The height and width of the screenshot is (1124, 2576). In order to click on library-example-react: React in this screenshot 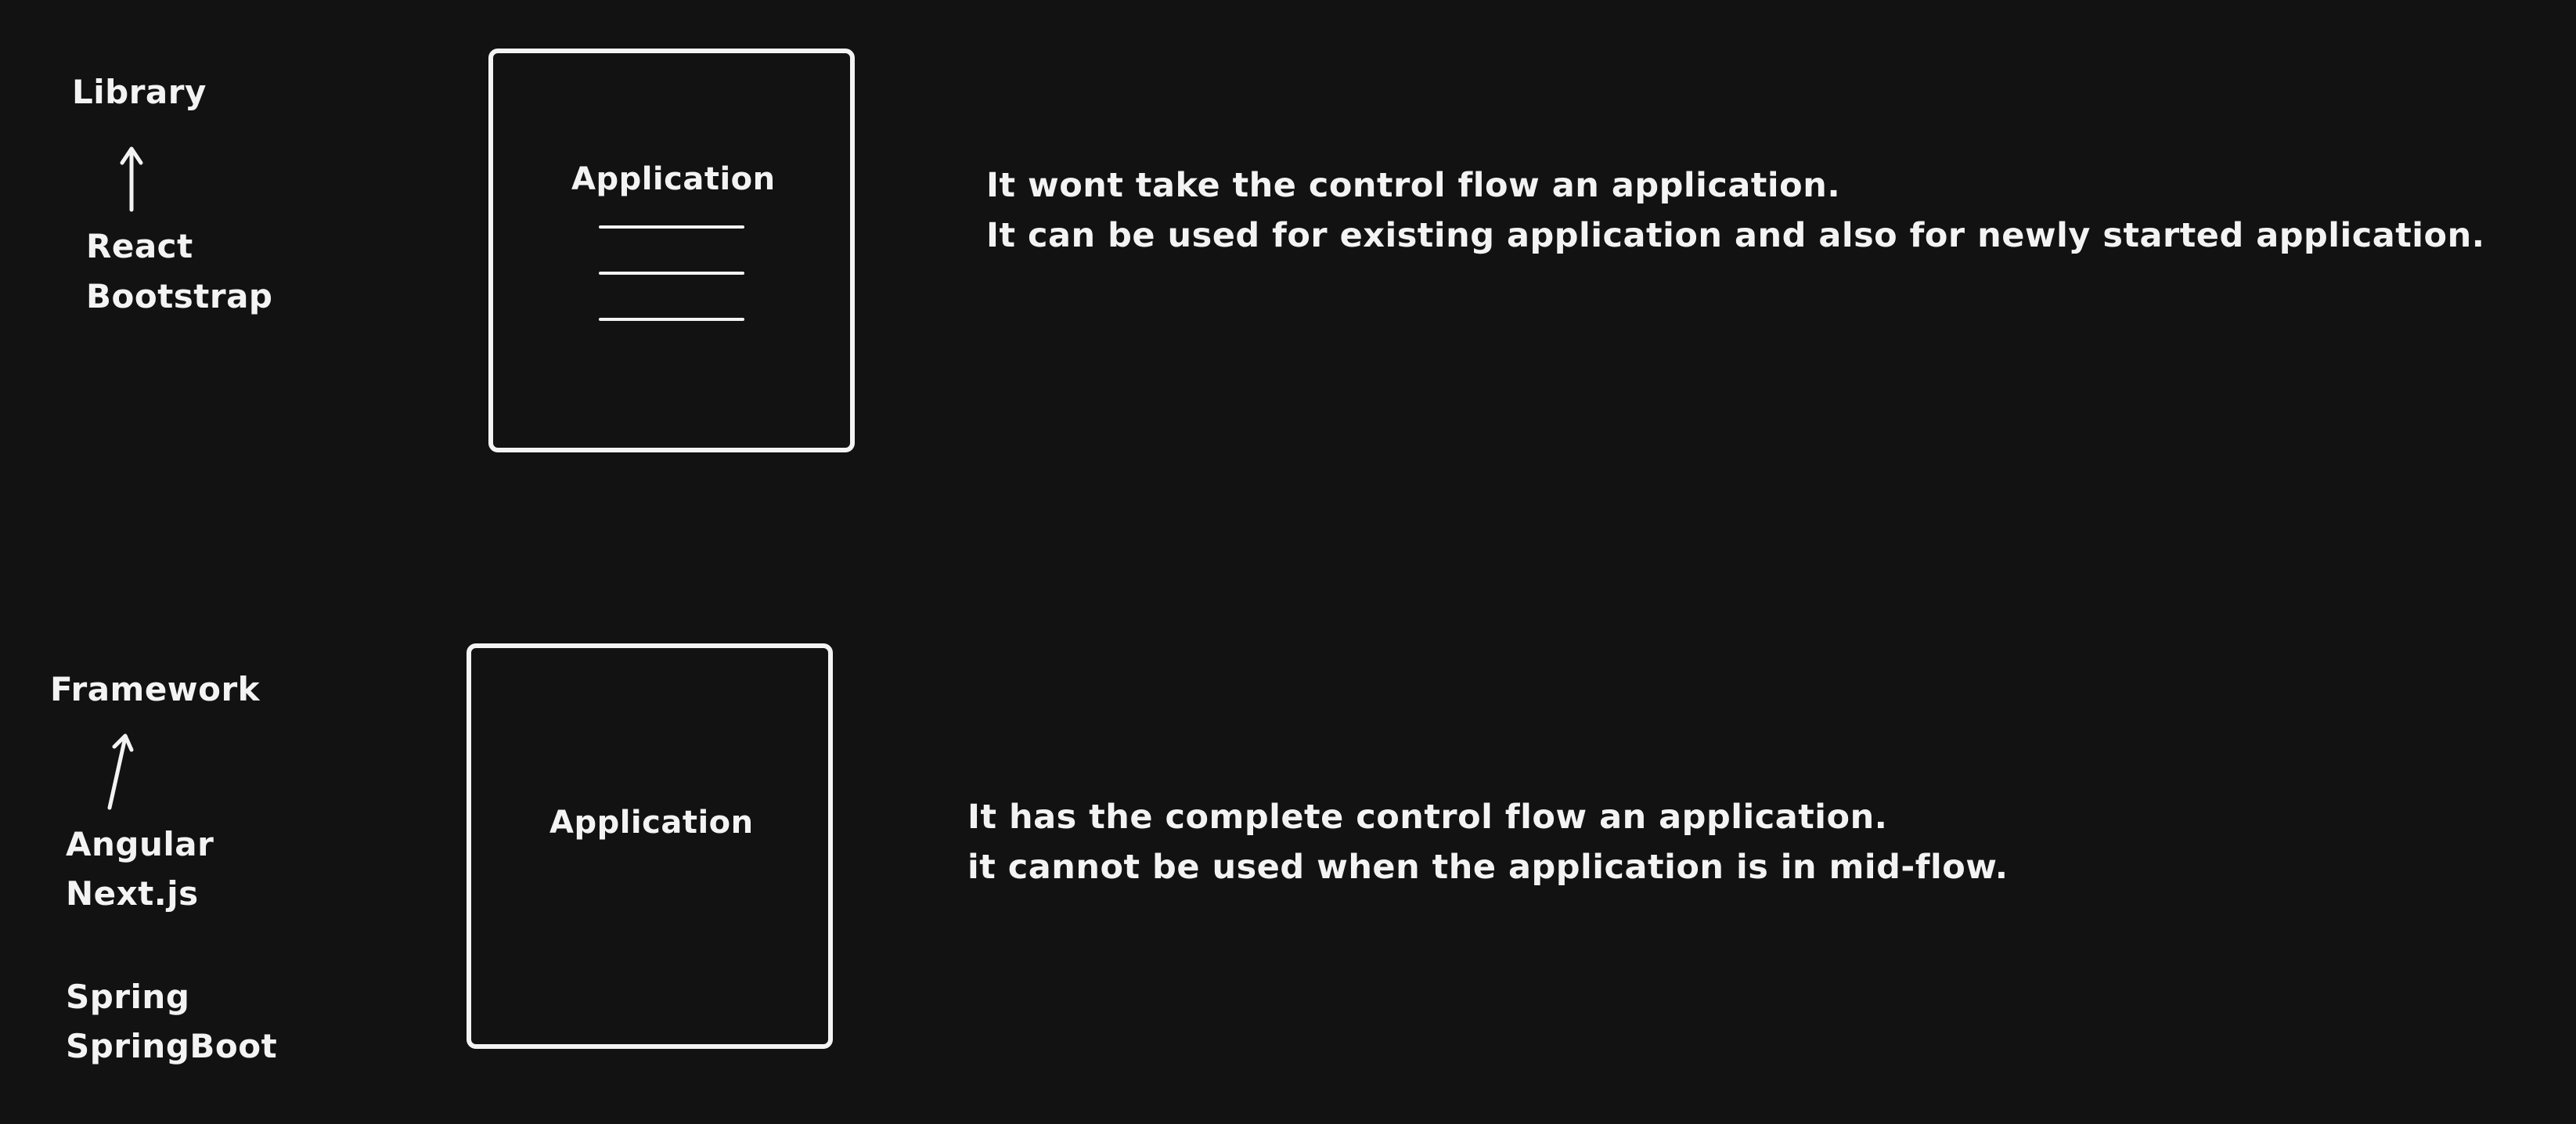, I will do `click(139, 246)`.